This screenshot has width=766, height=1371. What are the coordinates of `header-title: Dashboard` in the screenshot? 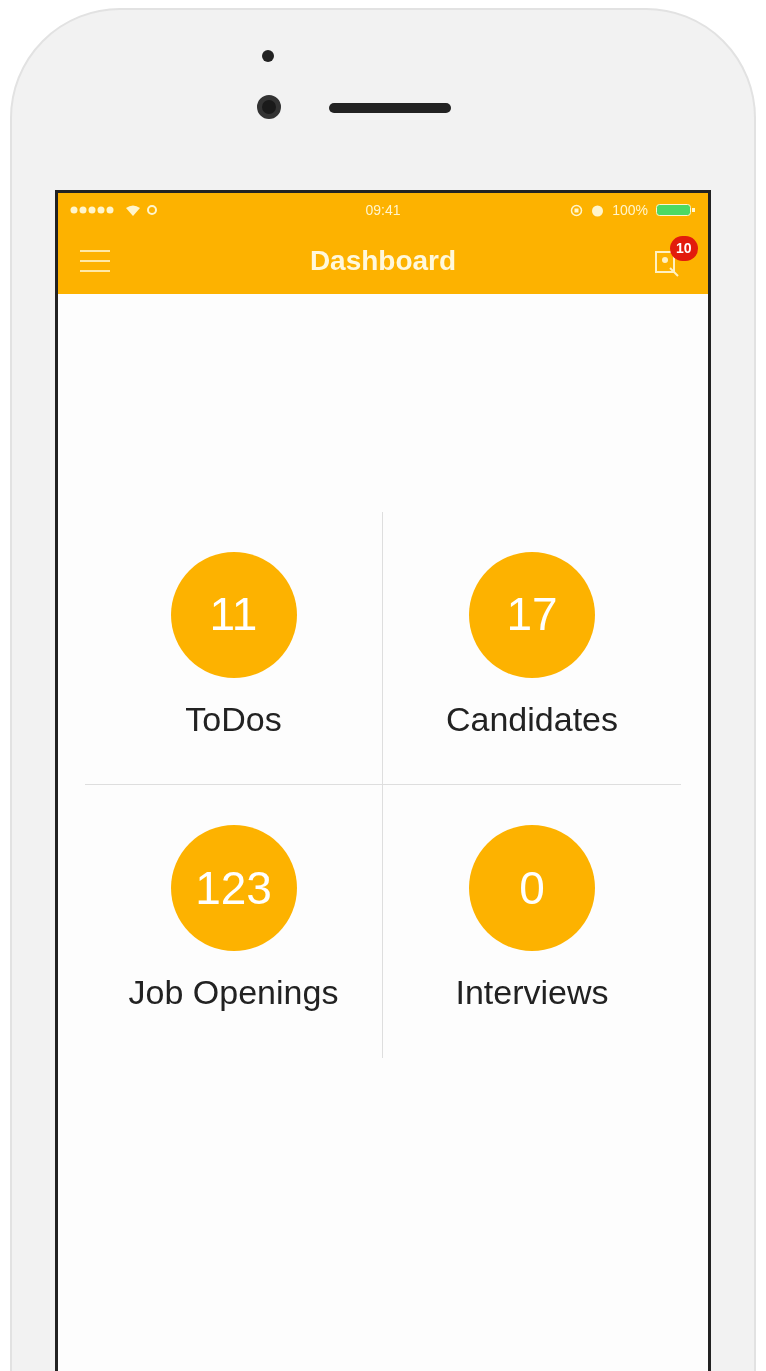 It's located at (383, 260).